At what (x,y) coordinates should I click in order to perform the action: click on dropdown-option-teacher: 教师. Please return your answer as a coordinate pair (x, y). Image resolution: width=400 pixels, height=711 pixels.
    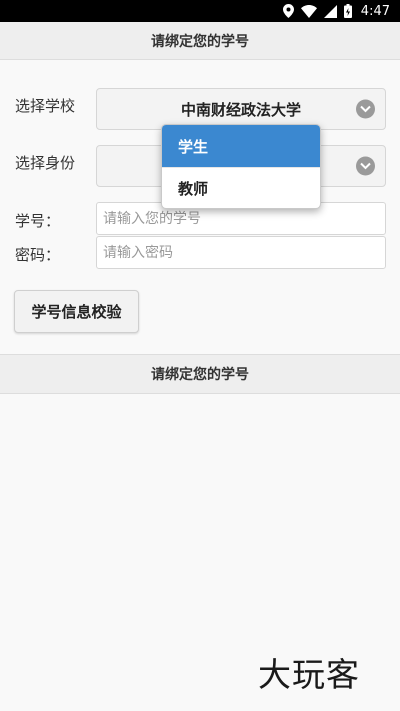
    Looking at the image, I should click on (241, 187).